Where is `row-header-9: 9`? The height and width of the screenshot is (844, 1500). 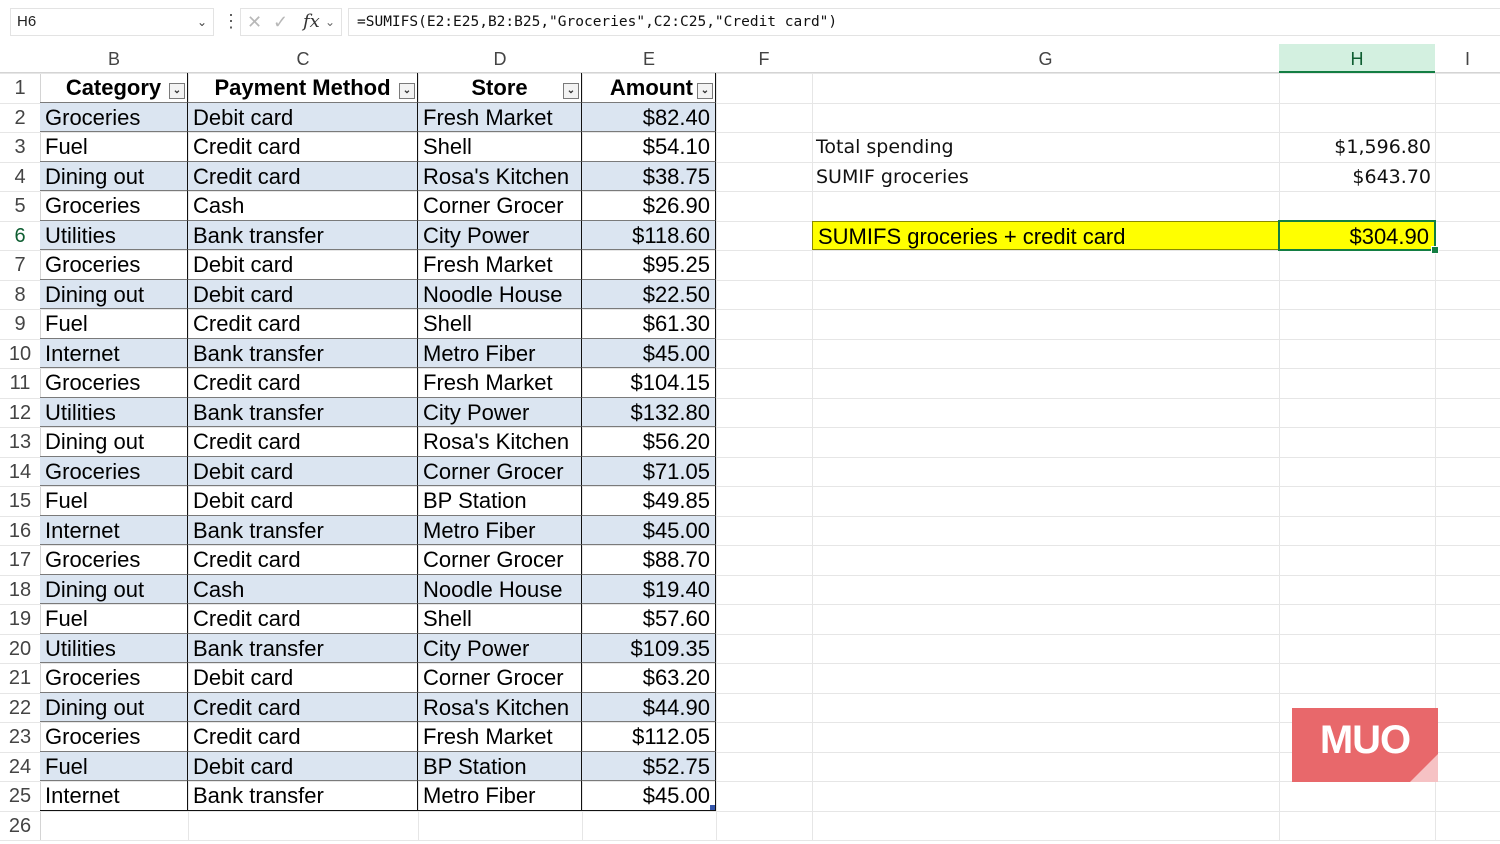 row-header-9: 9 is located at coordinates (20, 324).